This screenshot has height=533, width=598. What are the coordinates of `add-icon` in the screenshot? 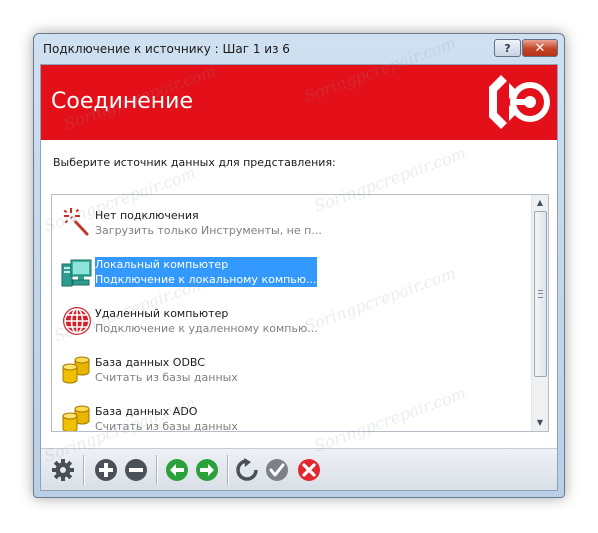 It's located at (106, 470).